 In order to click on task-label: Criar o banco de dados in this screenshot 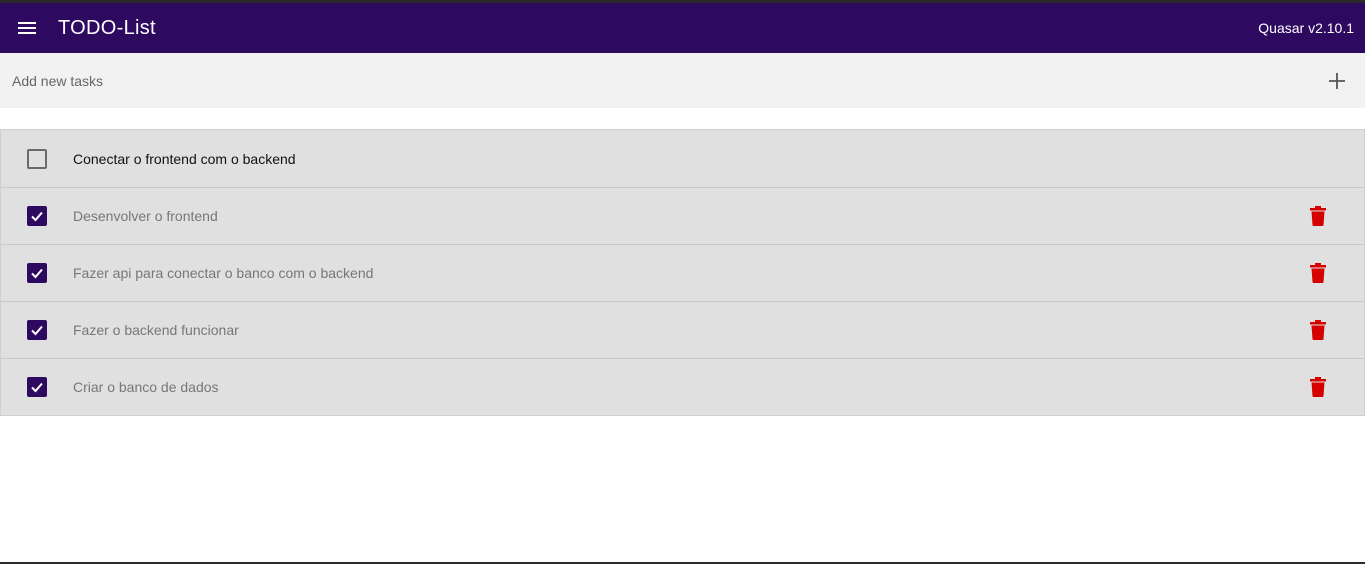, I will do `click(146, 387)`.